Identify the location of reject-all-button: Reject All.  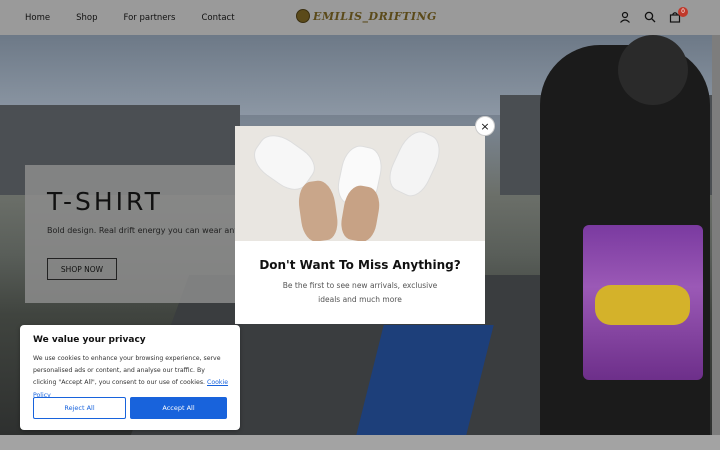
(79, 408).